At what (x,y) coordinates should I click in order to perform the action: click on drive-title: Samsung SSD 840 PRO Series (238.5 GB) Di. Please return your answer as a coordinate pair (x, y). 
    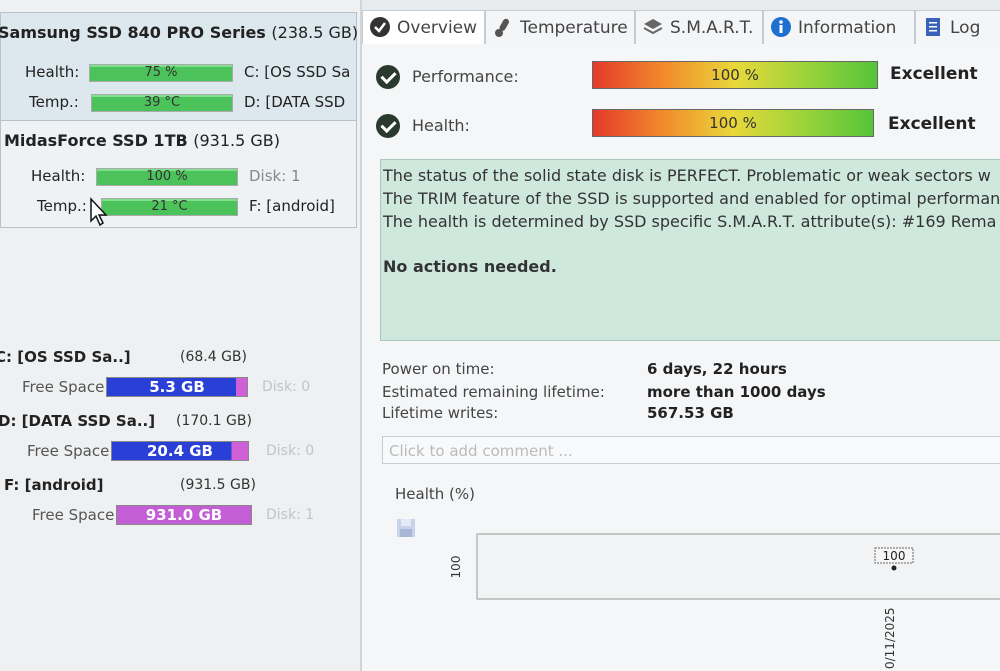
    Looking at the image, I should click on (190, 32).